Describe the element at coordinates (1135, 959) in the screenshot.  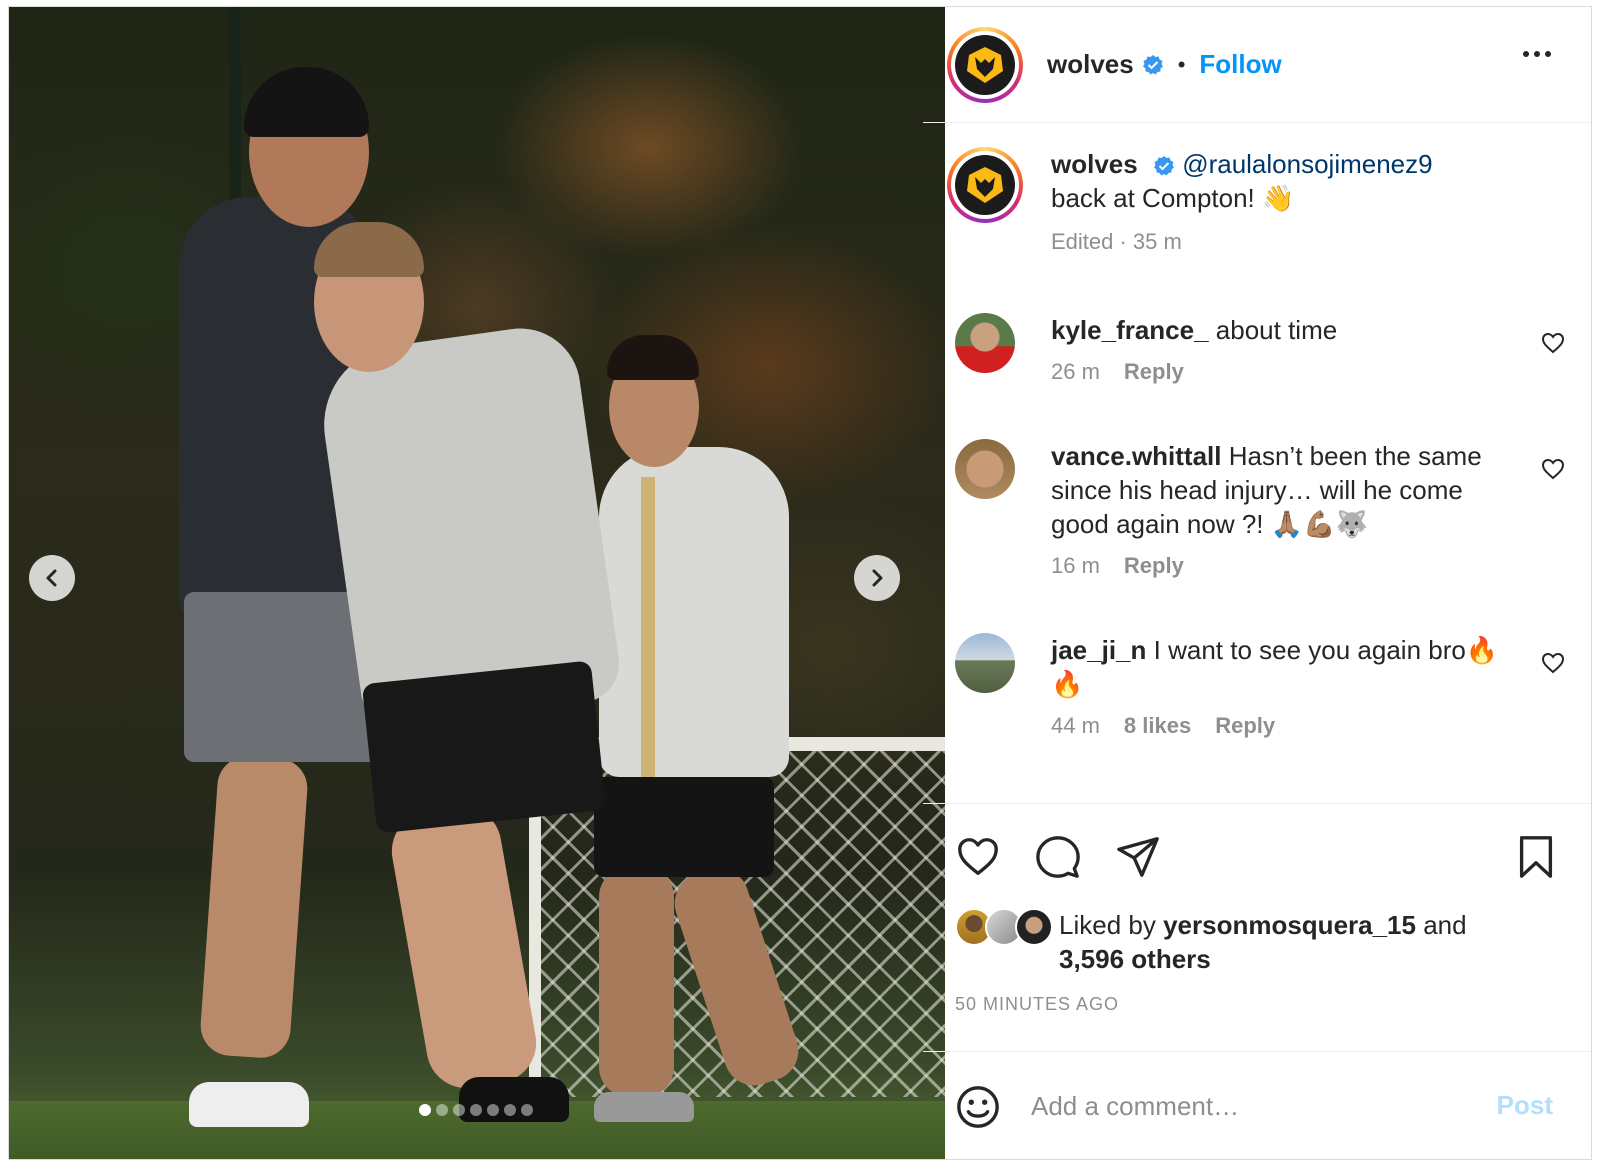
I see `likes-count-link: 3,596 others` at that location.